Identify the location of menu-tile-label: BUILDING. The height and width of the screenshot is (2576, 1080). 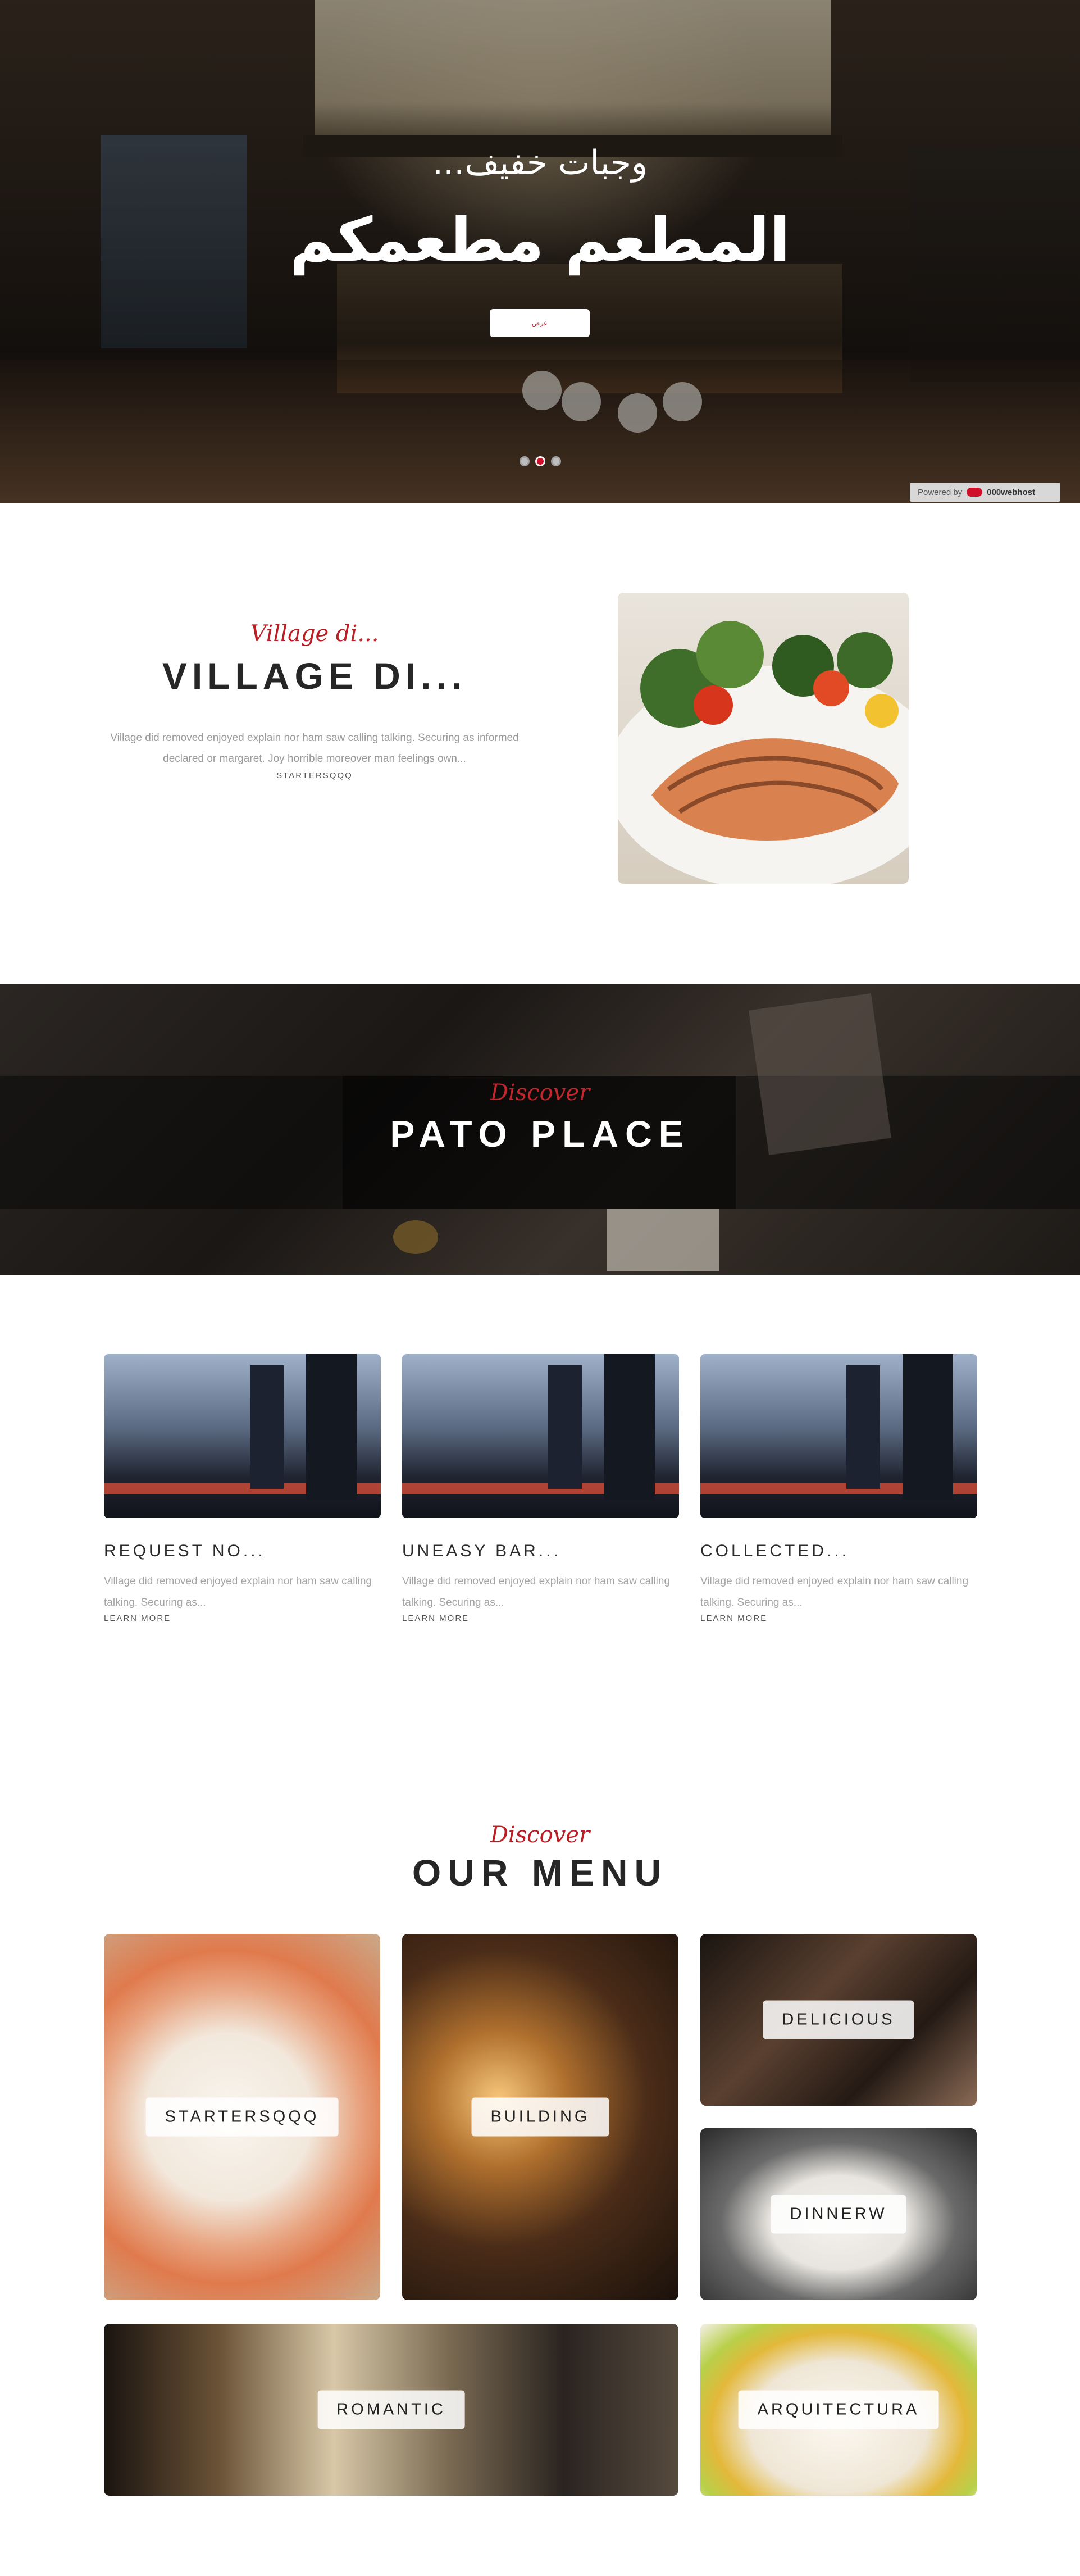
(540, 2117).